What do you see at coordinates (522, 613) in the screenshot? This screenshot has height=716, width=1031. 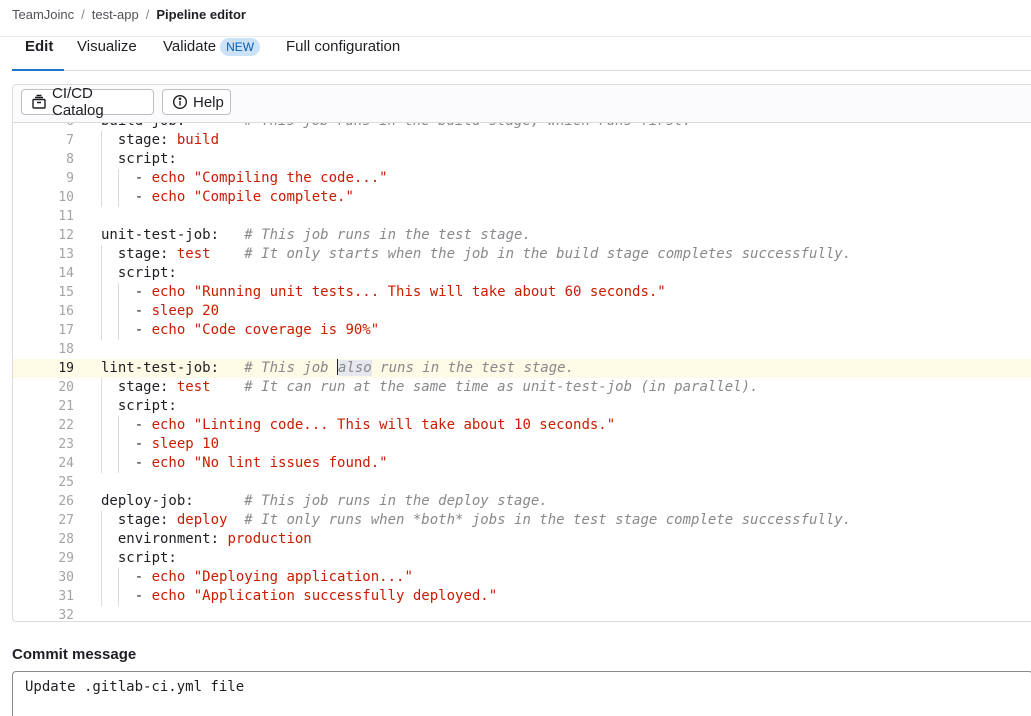 I see `code-line: 32` at bounding box center [522, 613].